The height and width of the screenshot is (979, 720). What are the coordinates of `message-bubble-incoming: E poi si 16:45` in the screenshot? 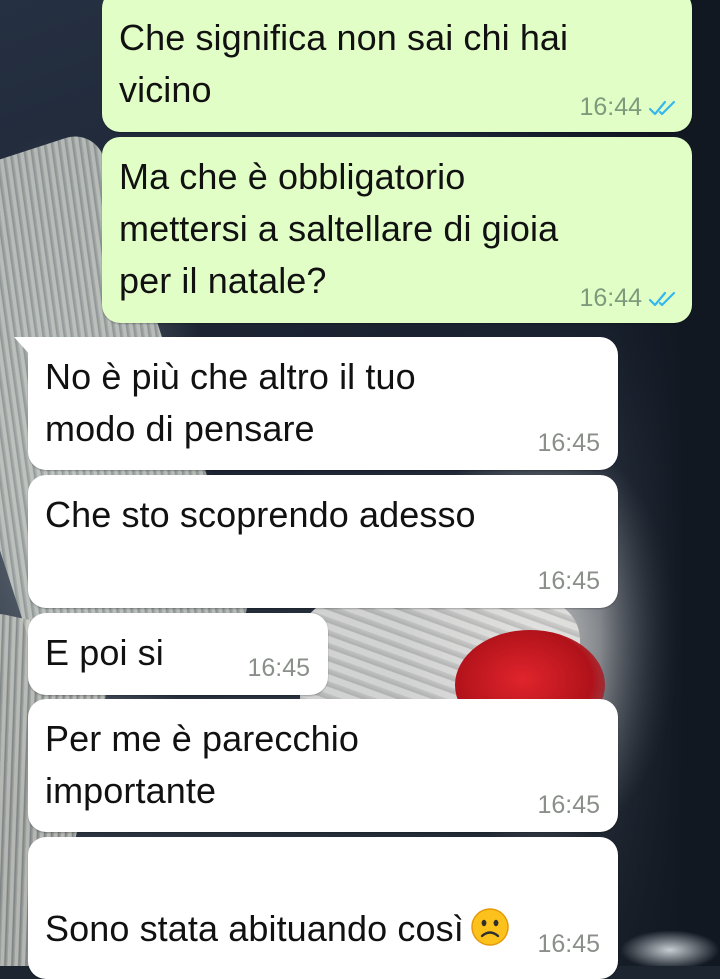 It's located at (178, 654).